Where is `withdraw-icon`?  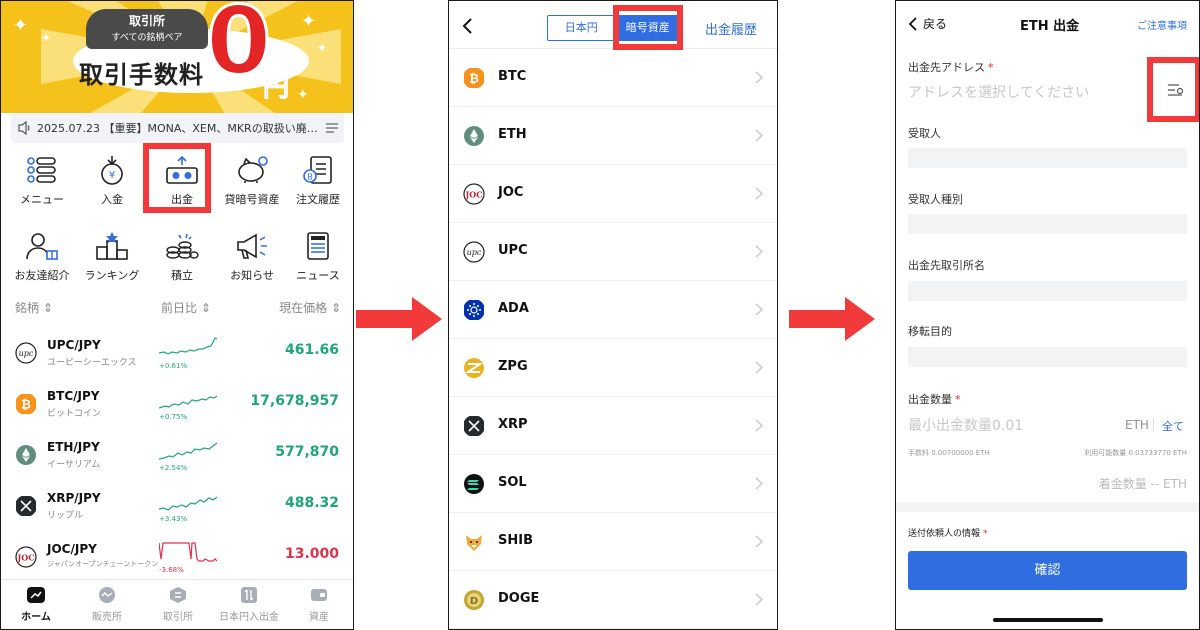 withdraw-icon is located at coordinates (182, 169).